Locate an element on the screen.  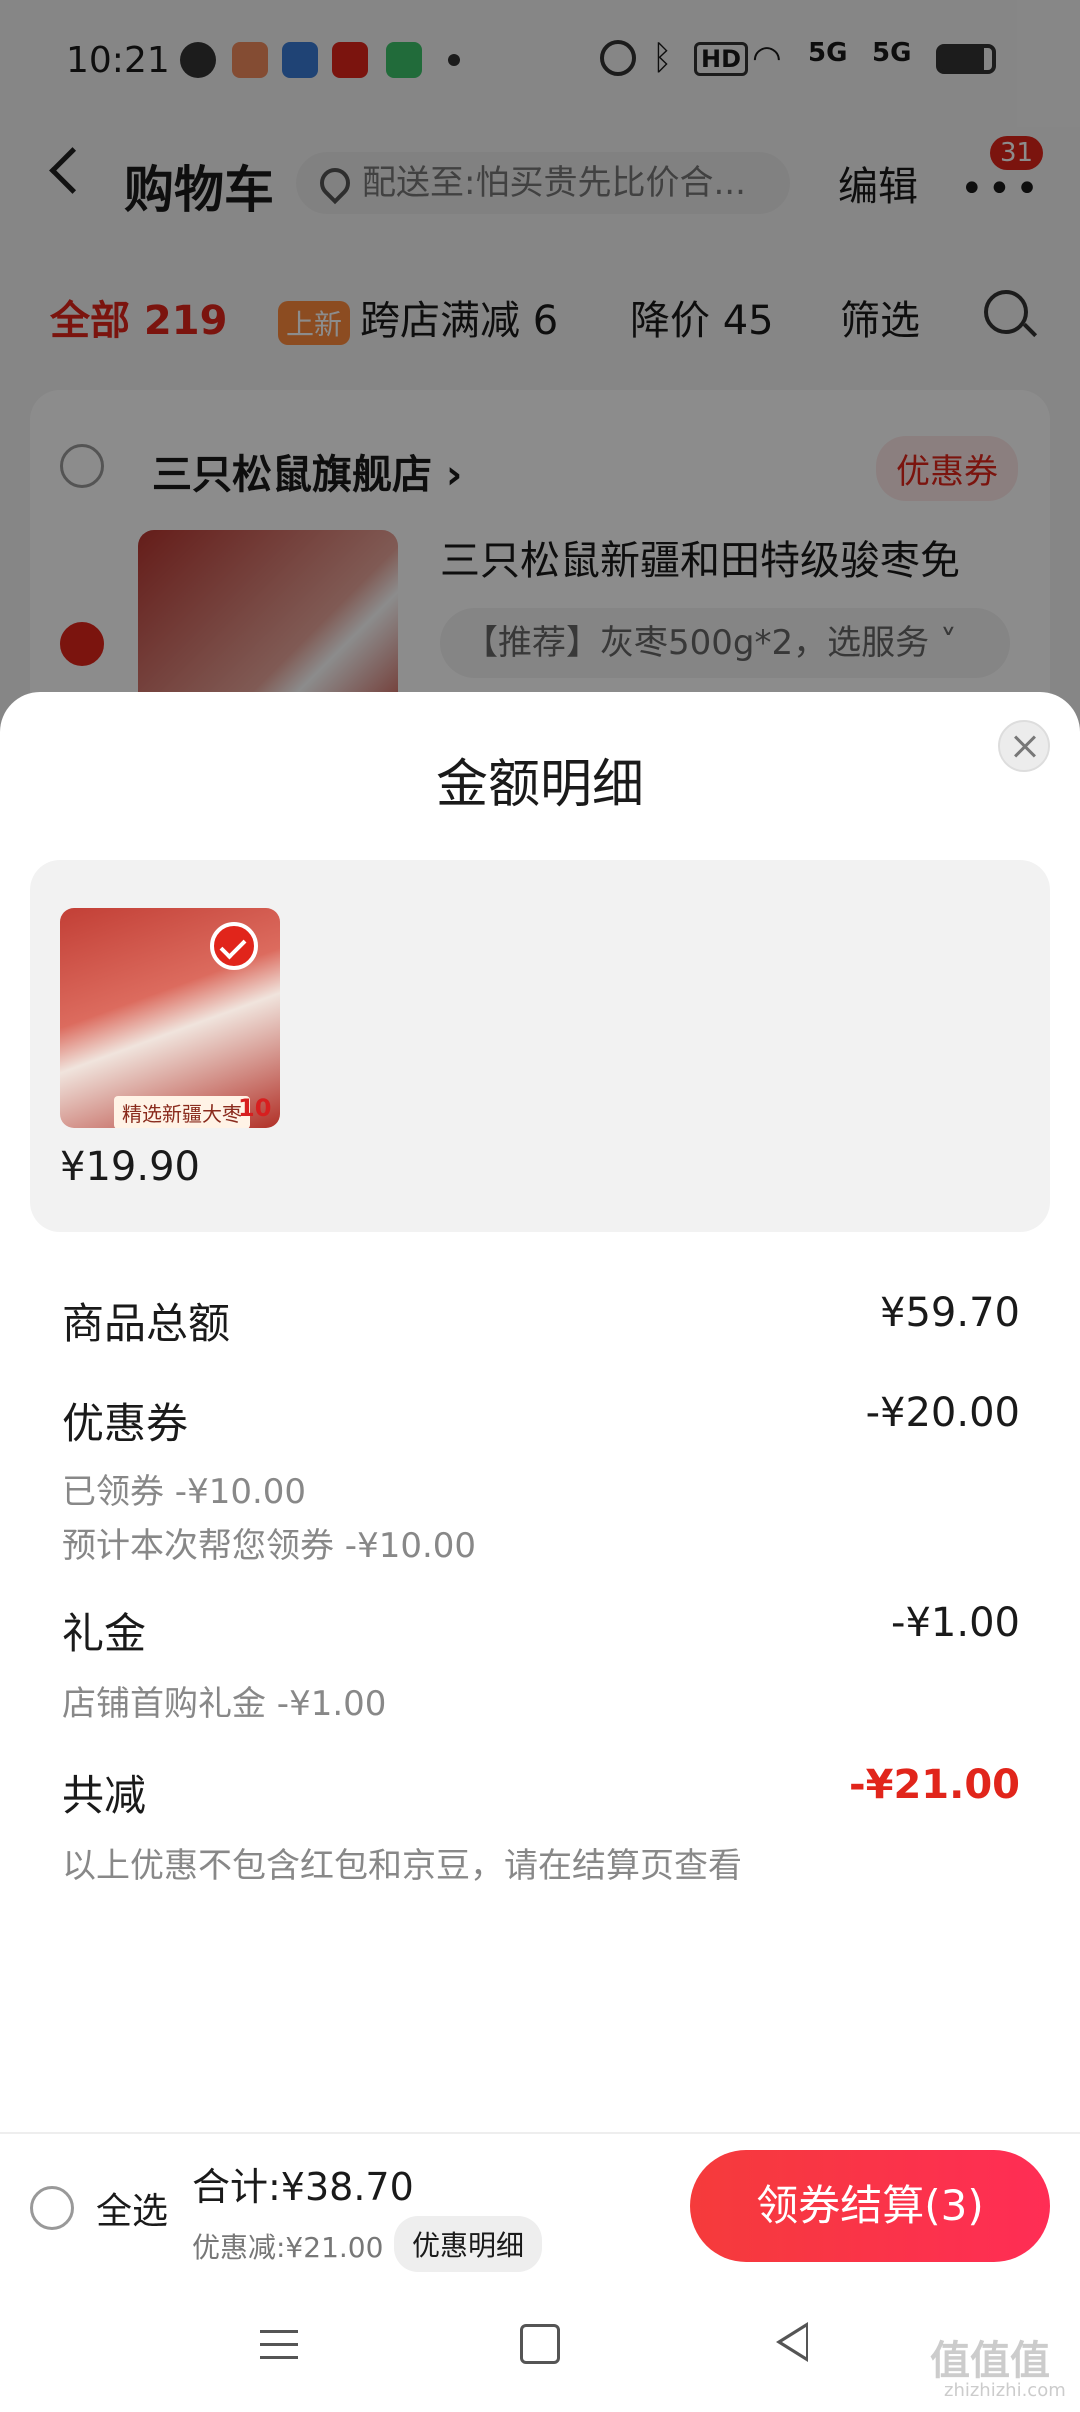
selected-items-box: 精选新疆大枣 10 ¥19.90 is located at coordinates (540, 1046).